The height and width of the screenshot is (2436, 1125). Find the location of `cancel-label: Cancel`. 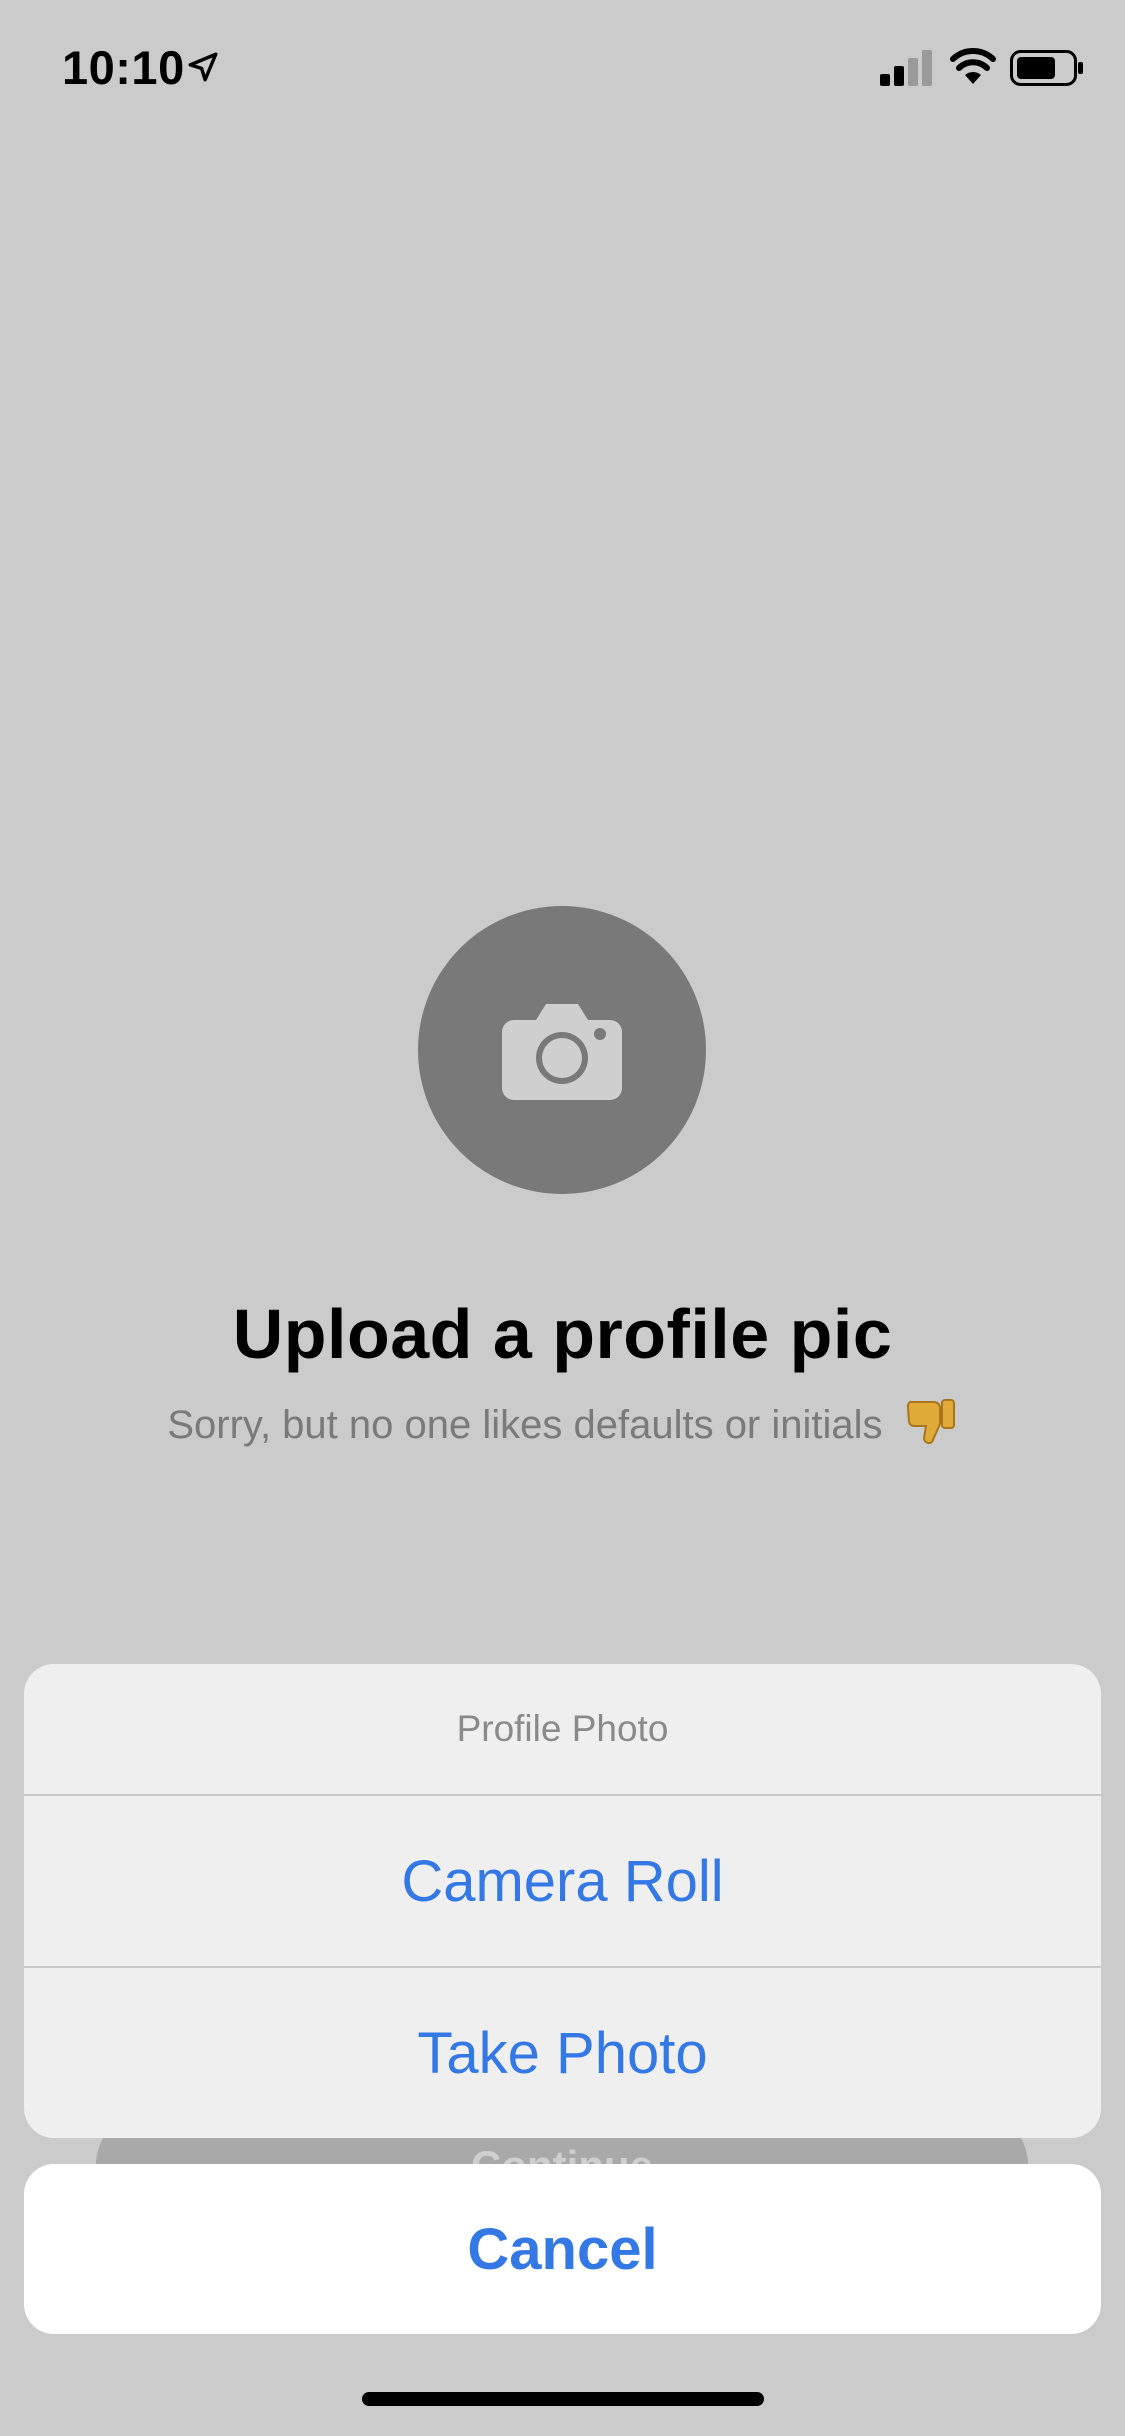

cancel-label: Cancel is located at coordinates (562, 2249).